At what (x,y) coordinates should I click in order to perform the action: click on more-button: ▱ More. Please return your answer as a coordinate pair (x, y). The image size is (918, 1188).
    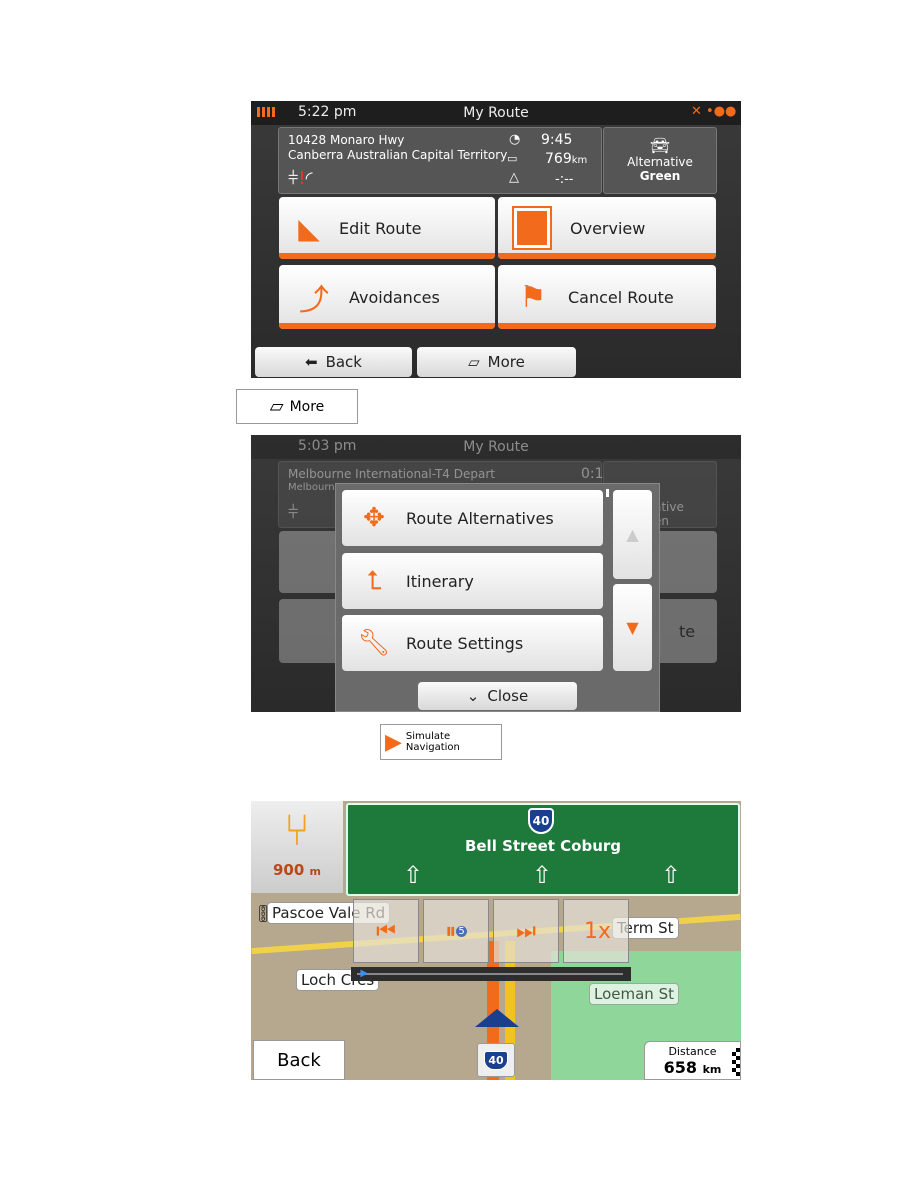
    Looking at the image, I should click on (496, 362).